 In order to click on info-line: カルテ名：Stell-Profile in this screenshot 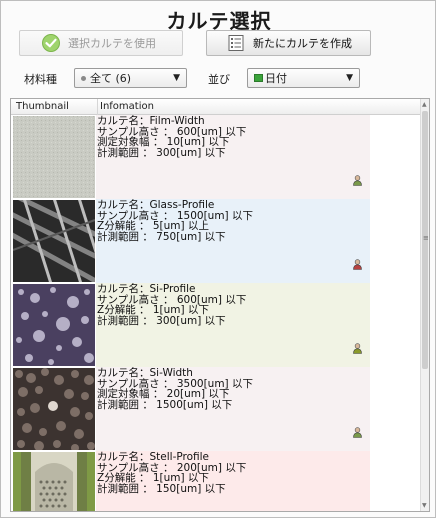, I will do `click(153, 457)`.